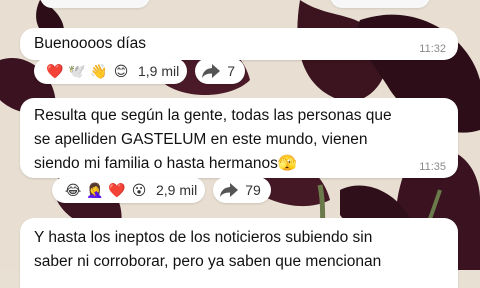  What do you see at coordinates (231, 71) in the screenshot?
I see `forward-count: 7` at bounding box center [231, 71].